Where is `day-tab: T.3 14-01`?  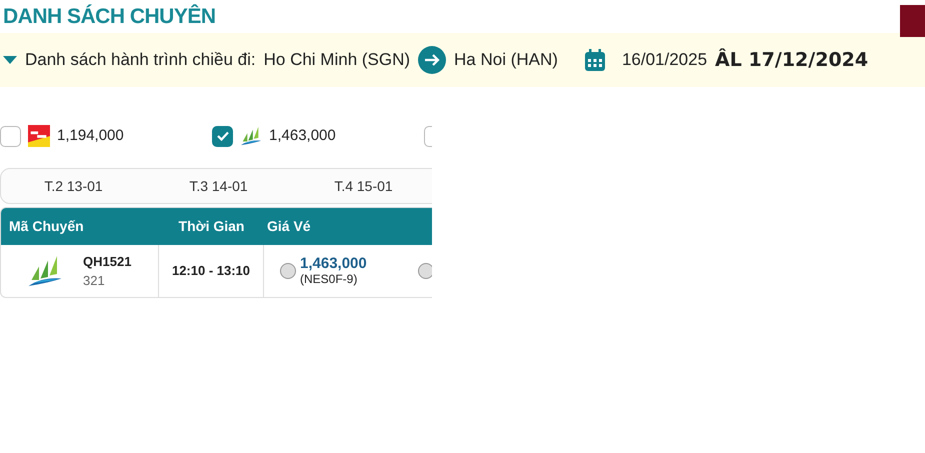
day-tab: T.3 14-01 is located at coordinates (218, 186).